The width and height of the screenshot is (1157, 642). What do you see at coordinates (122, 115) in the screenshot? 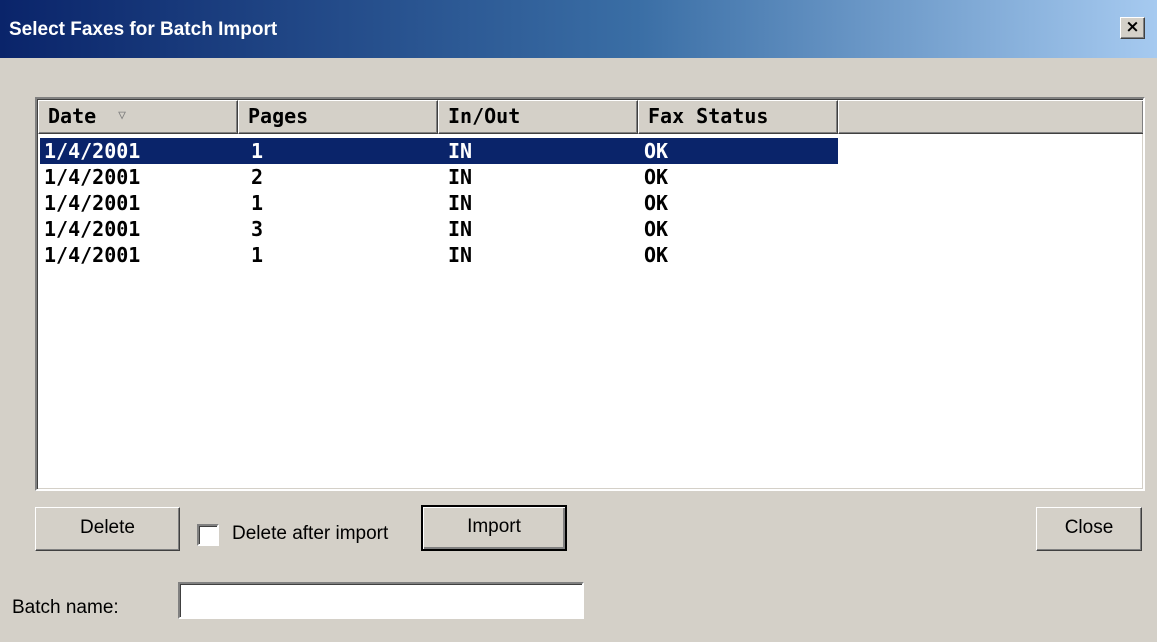
I see `sort-descending-icon: ▽` at bounding box center [122, 115].